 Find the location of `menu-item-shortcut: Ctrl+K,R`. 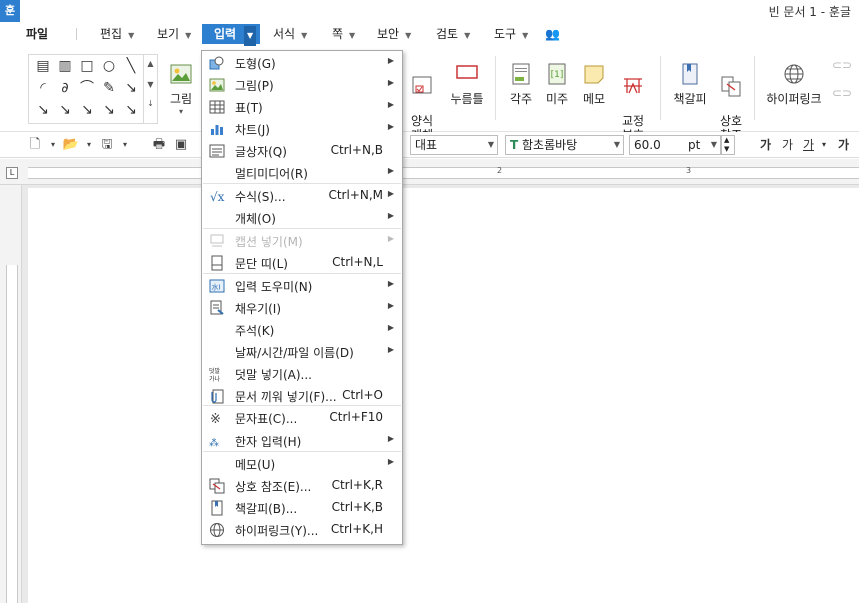

menu-item-shortcut: Ctrl+K,R is located at coordinates (357, 485).